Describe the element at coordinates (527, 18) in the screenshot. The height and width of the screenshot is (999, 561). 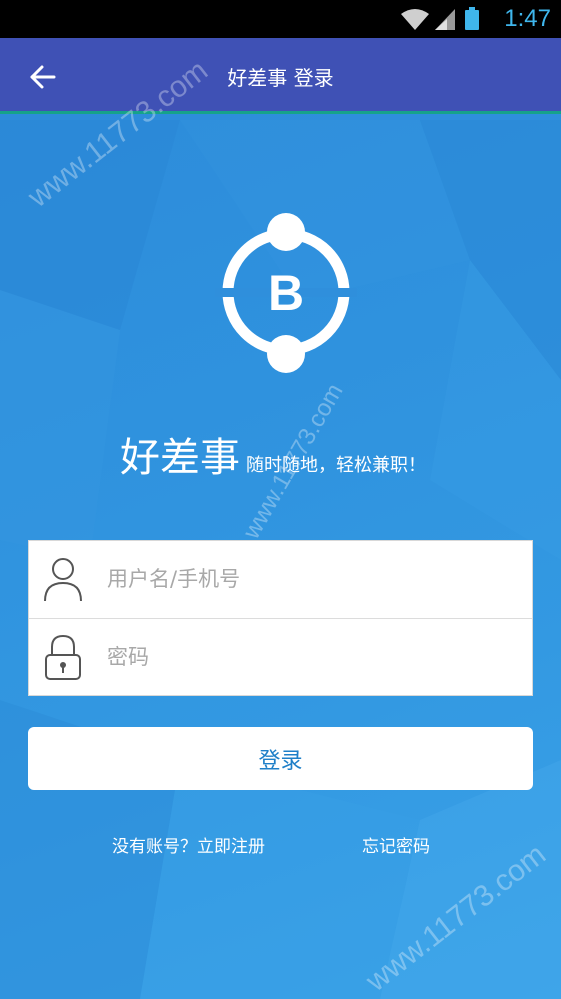
I see `status-time: 1:47` at that location.